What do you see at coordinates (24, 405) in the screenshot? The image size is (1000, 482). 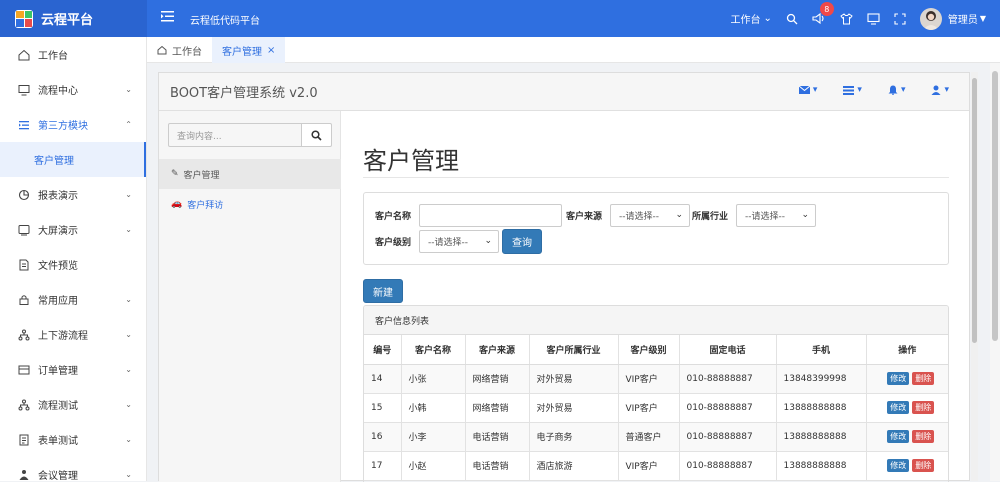 I see `flow-test-icon` at bounding box center [24, 405].